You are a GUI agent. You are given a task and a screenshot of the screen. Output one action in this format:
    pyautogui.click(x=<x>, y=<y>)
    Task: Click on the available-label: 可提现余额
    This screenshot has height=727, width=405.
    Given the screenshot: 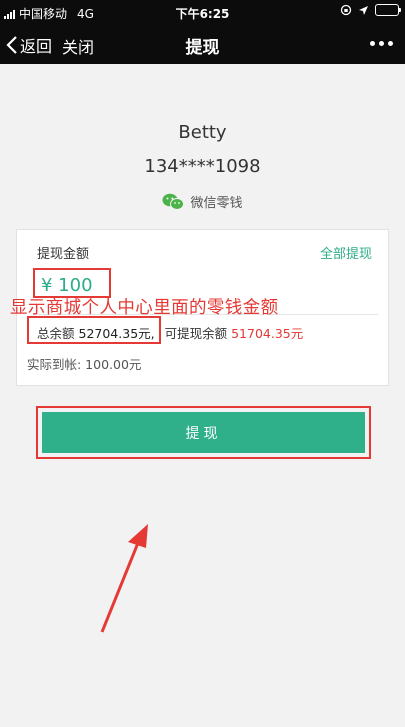 What is the action you would take?
    pyautogui.click(x=196, y=333)
    